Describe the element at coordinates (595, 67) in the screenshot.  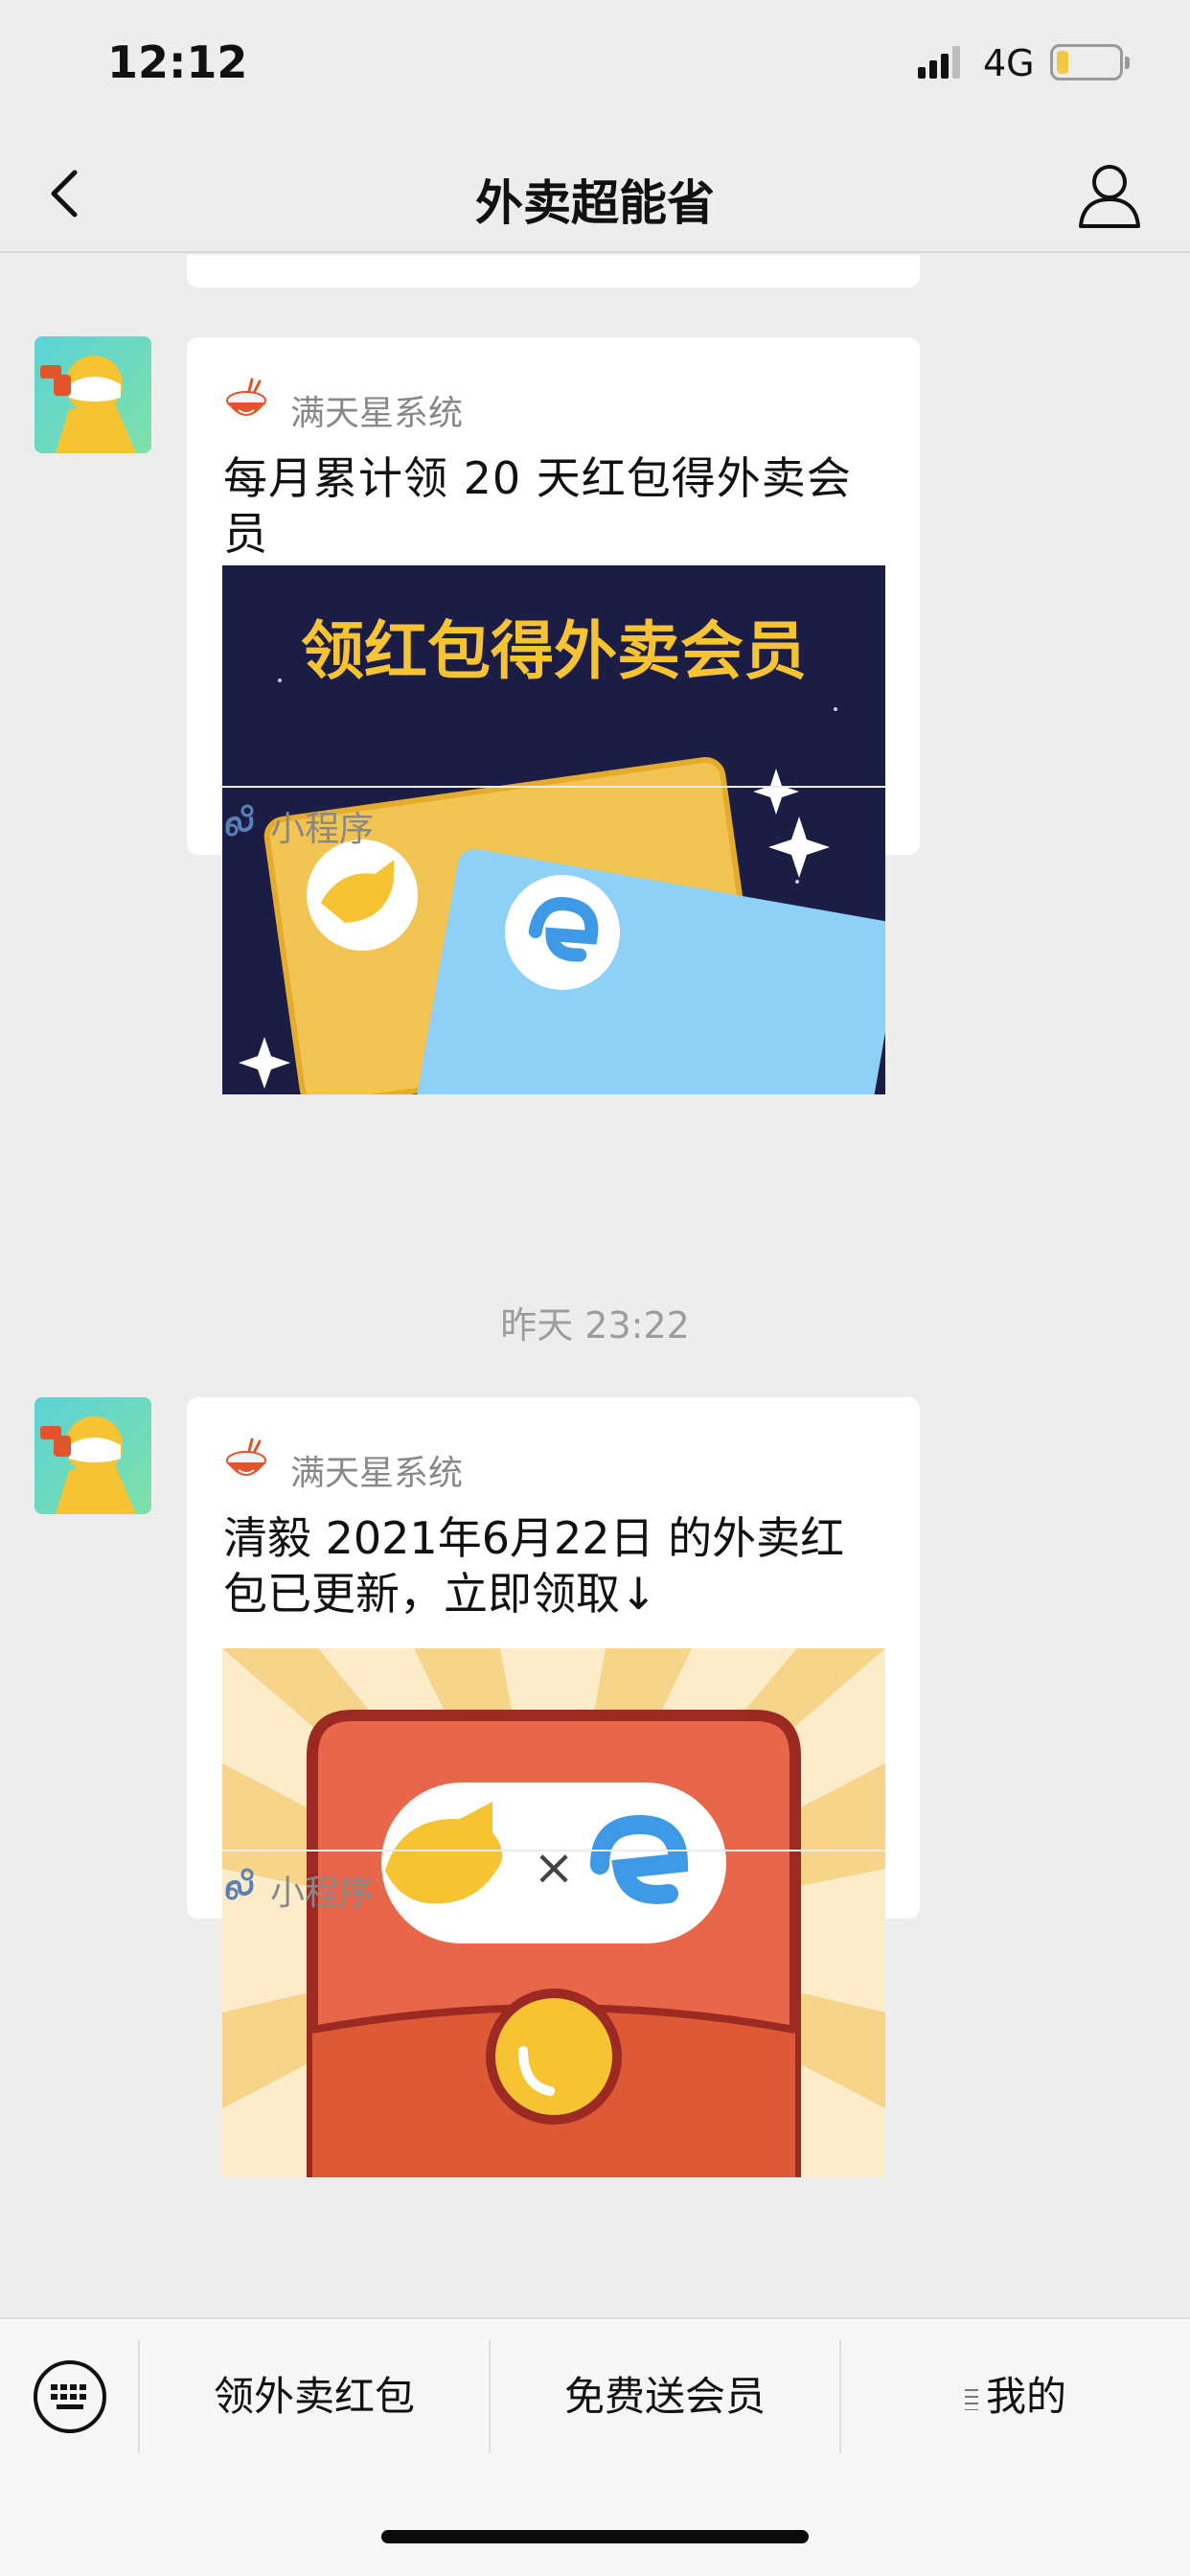
I see `status-bar: 12:12 4G` at that location.